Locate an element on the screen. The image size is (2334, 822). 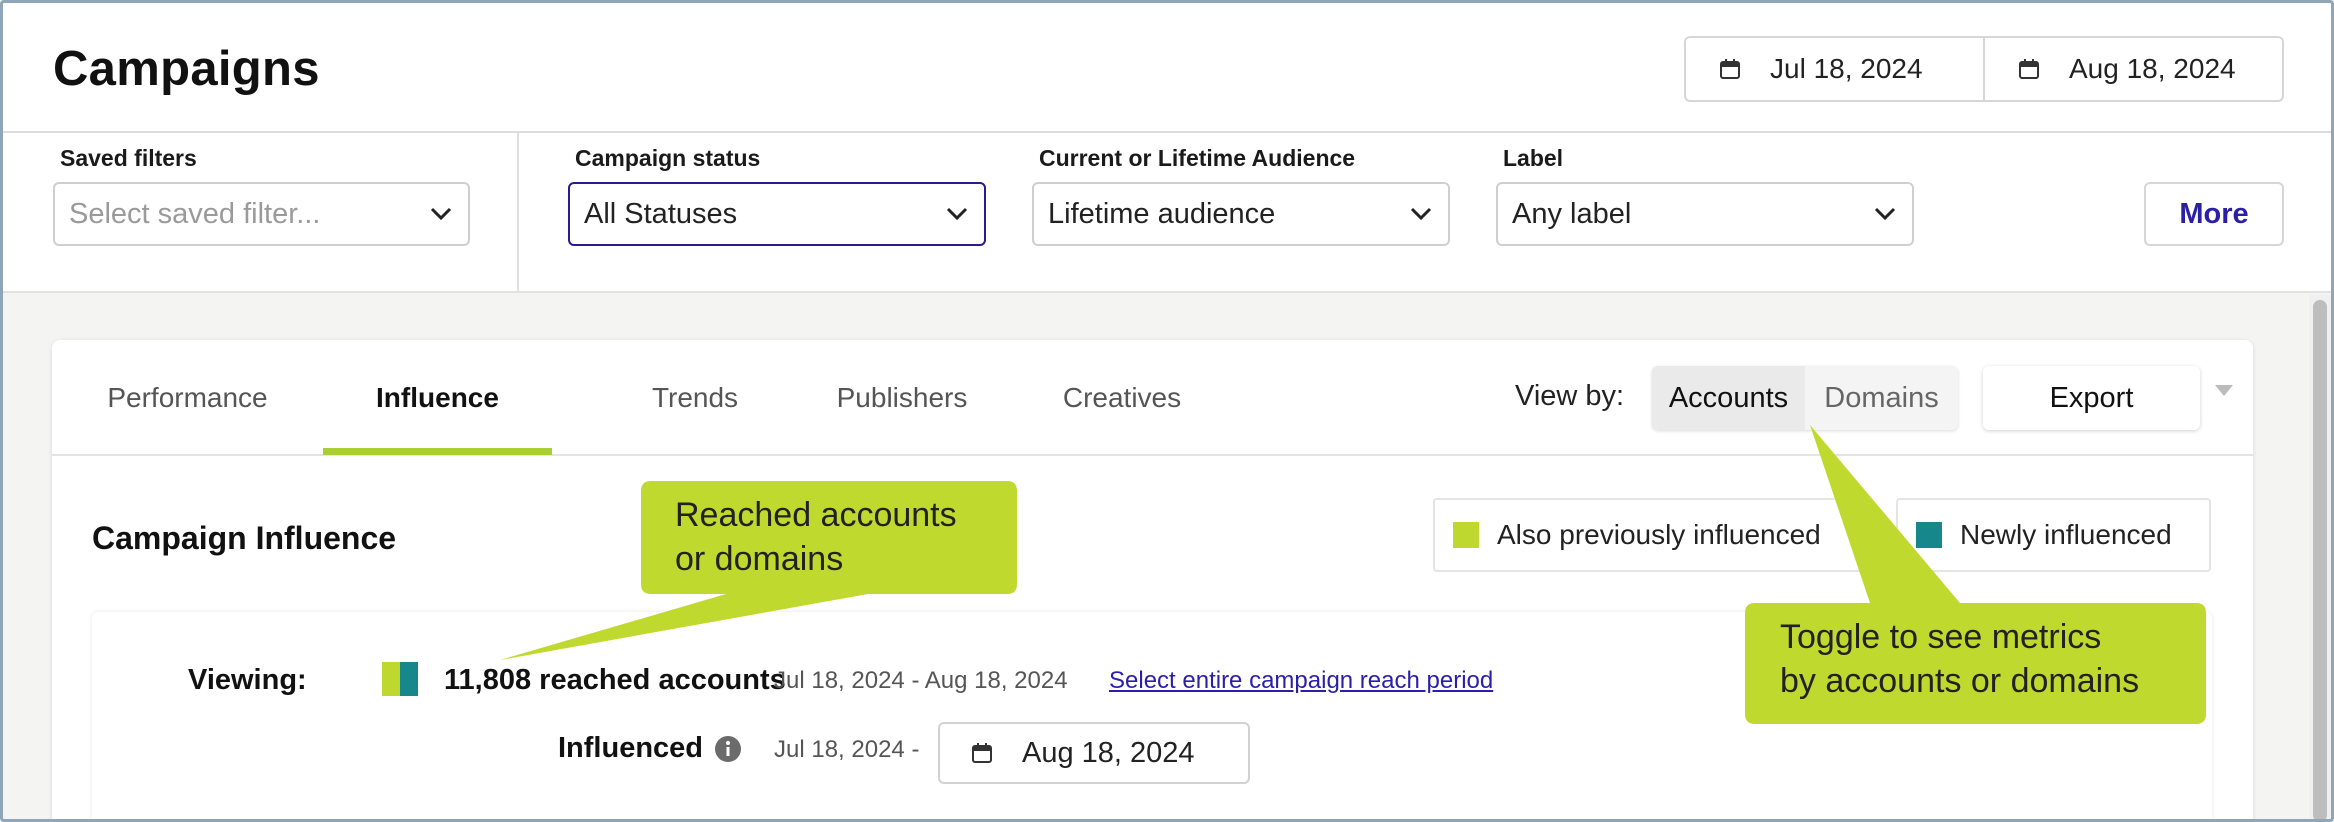
tab-publishers: Publishers is located at coordinates (902, 398).